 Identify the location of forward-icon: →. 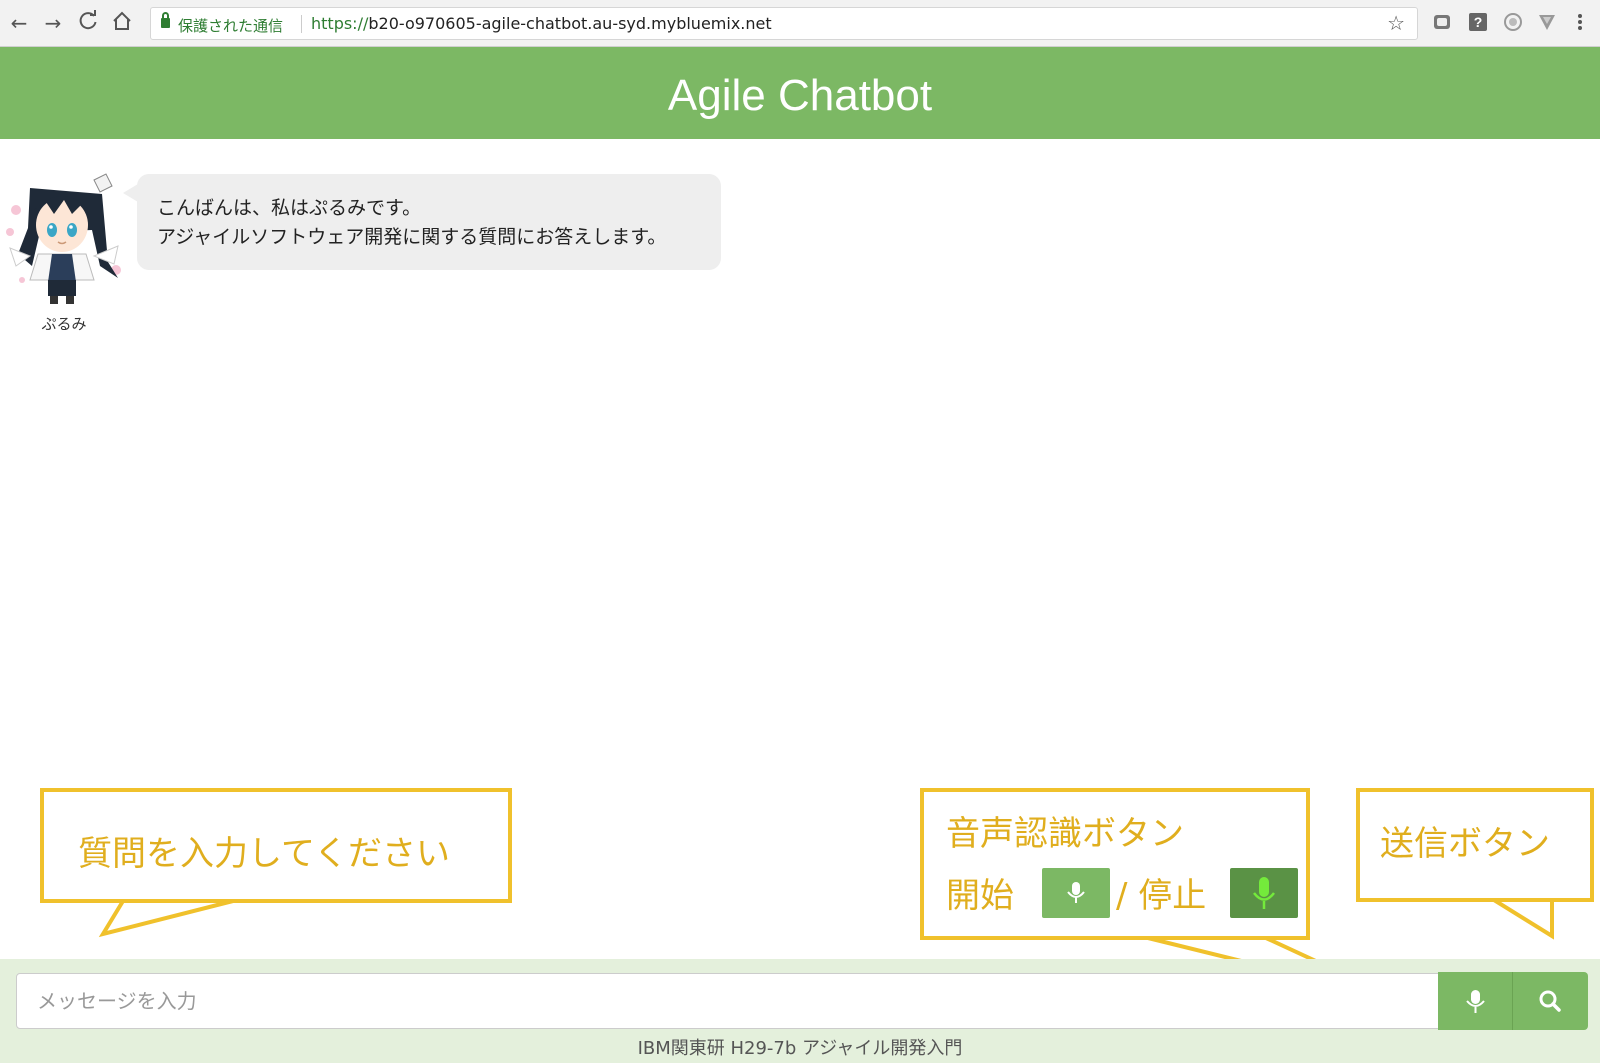
(53, 23).